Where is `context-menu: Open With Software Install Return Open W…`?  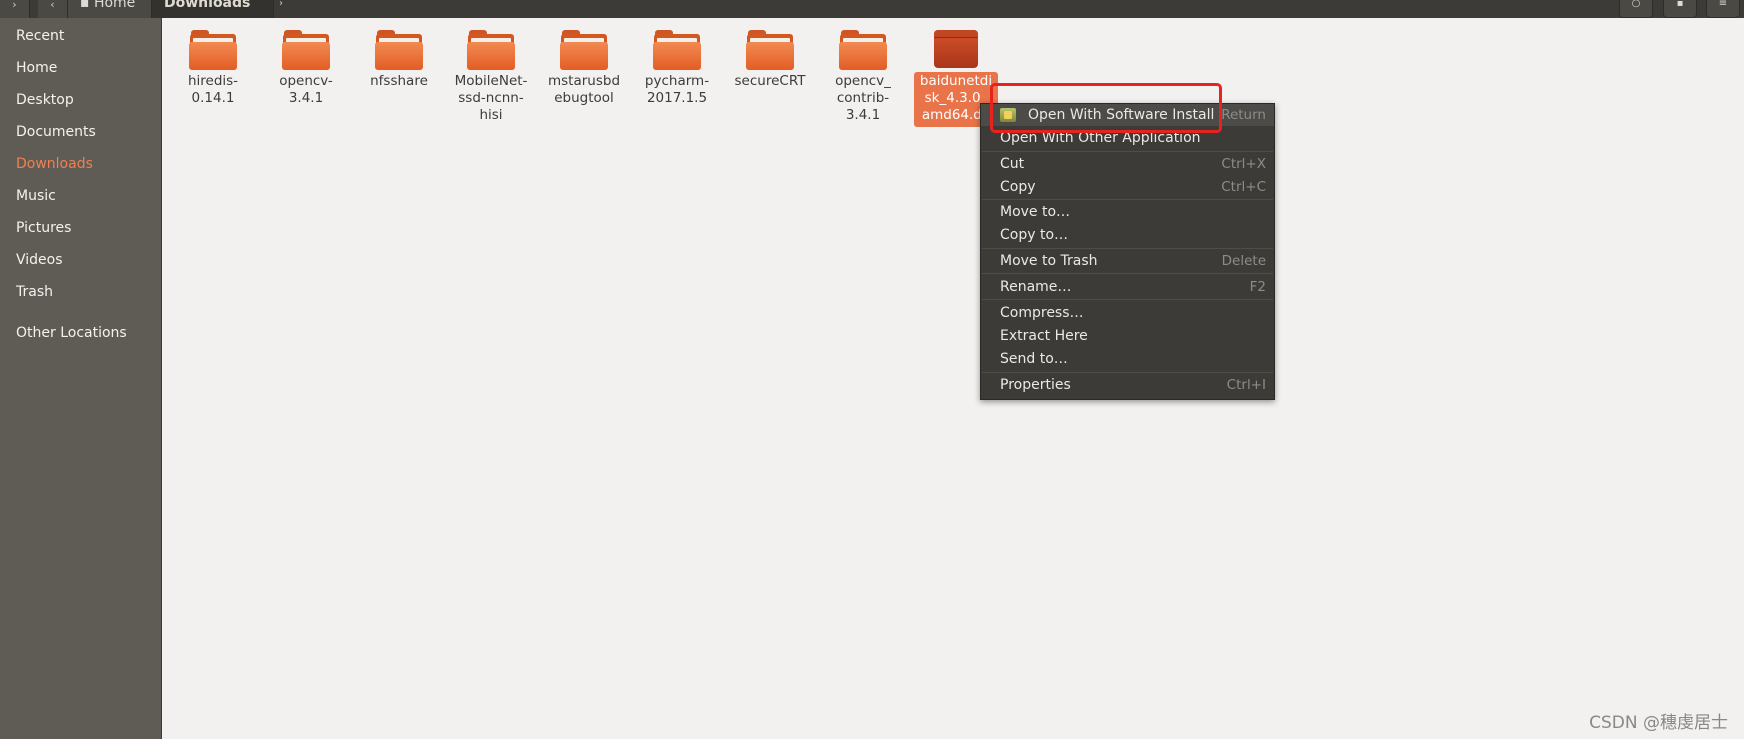
context-menu: Open With Software Install Return Open W… is located at coordinates (1127, 251).